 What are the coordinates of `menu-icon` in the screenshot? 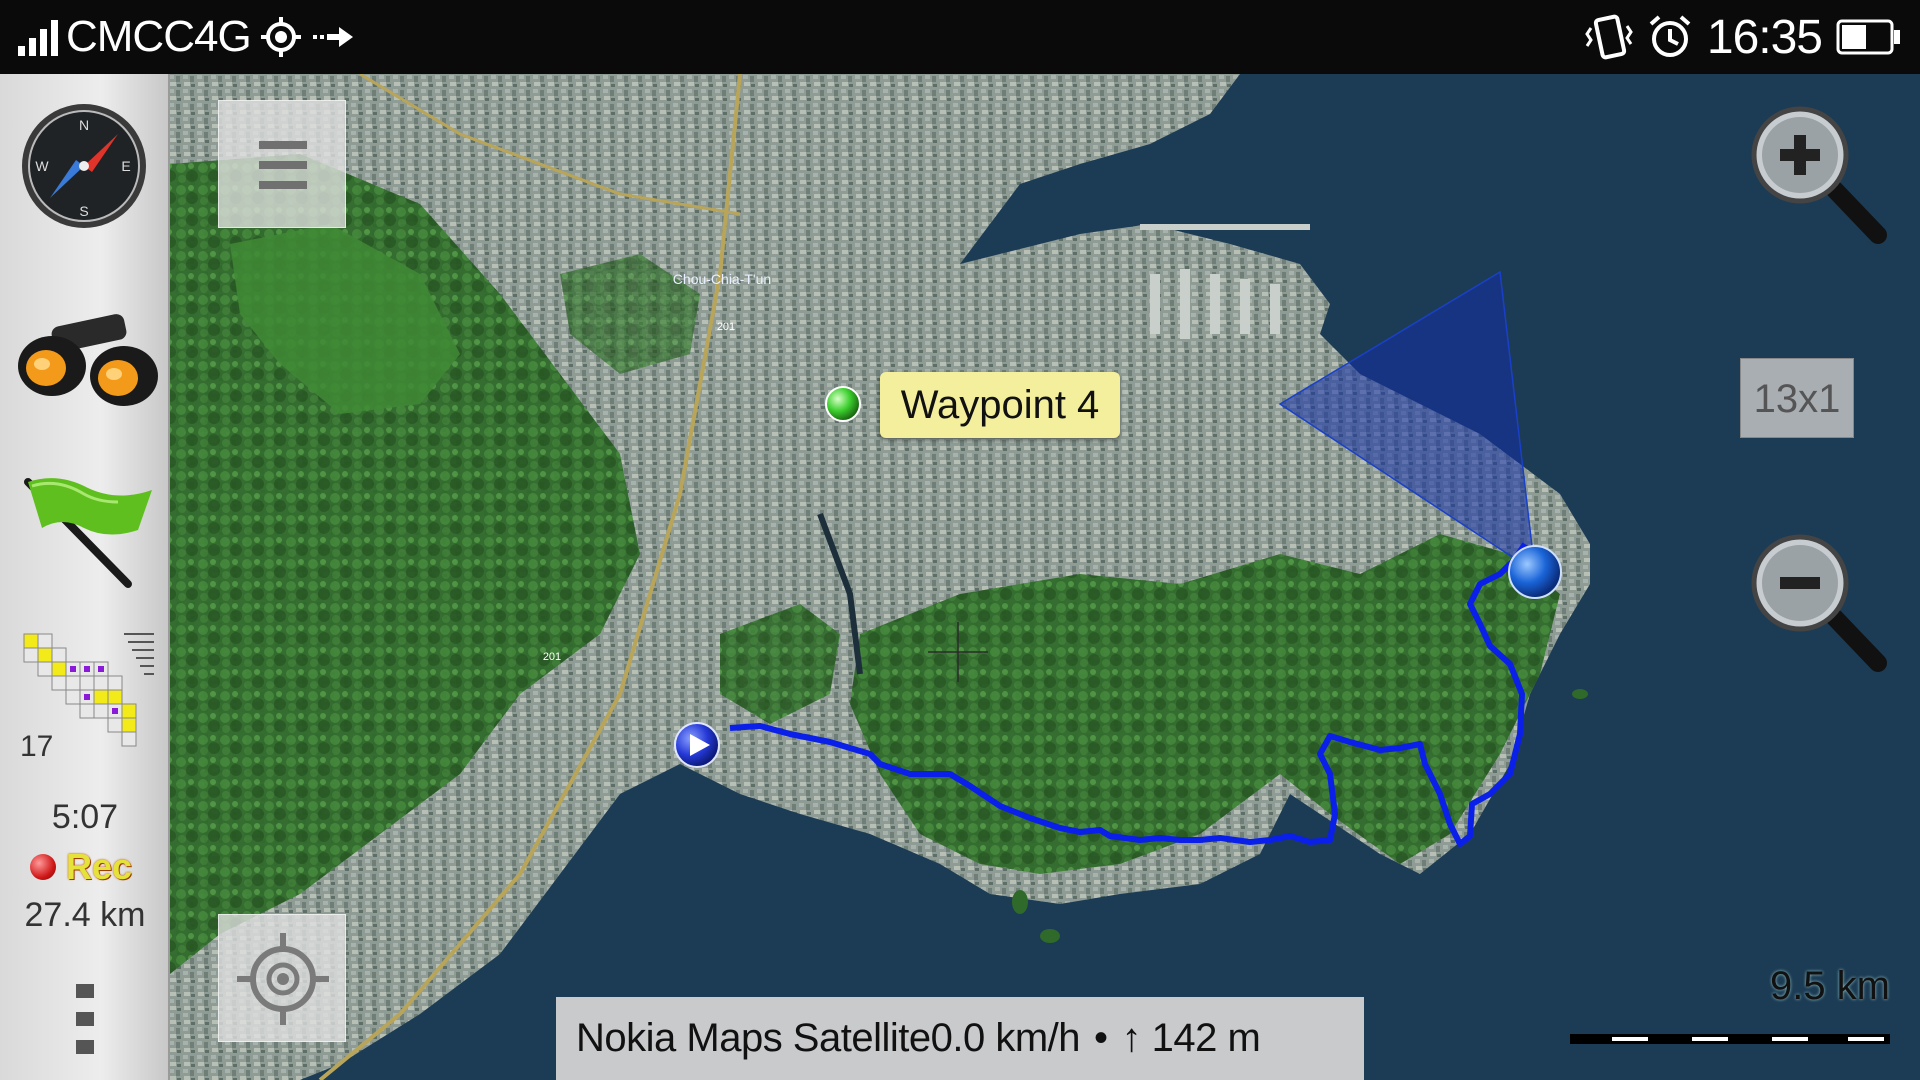 It's located at (283, 165).